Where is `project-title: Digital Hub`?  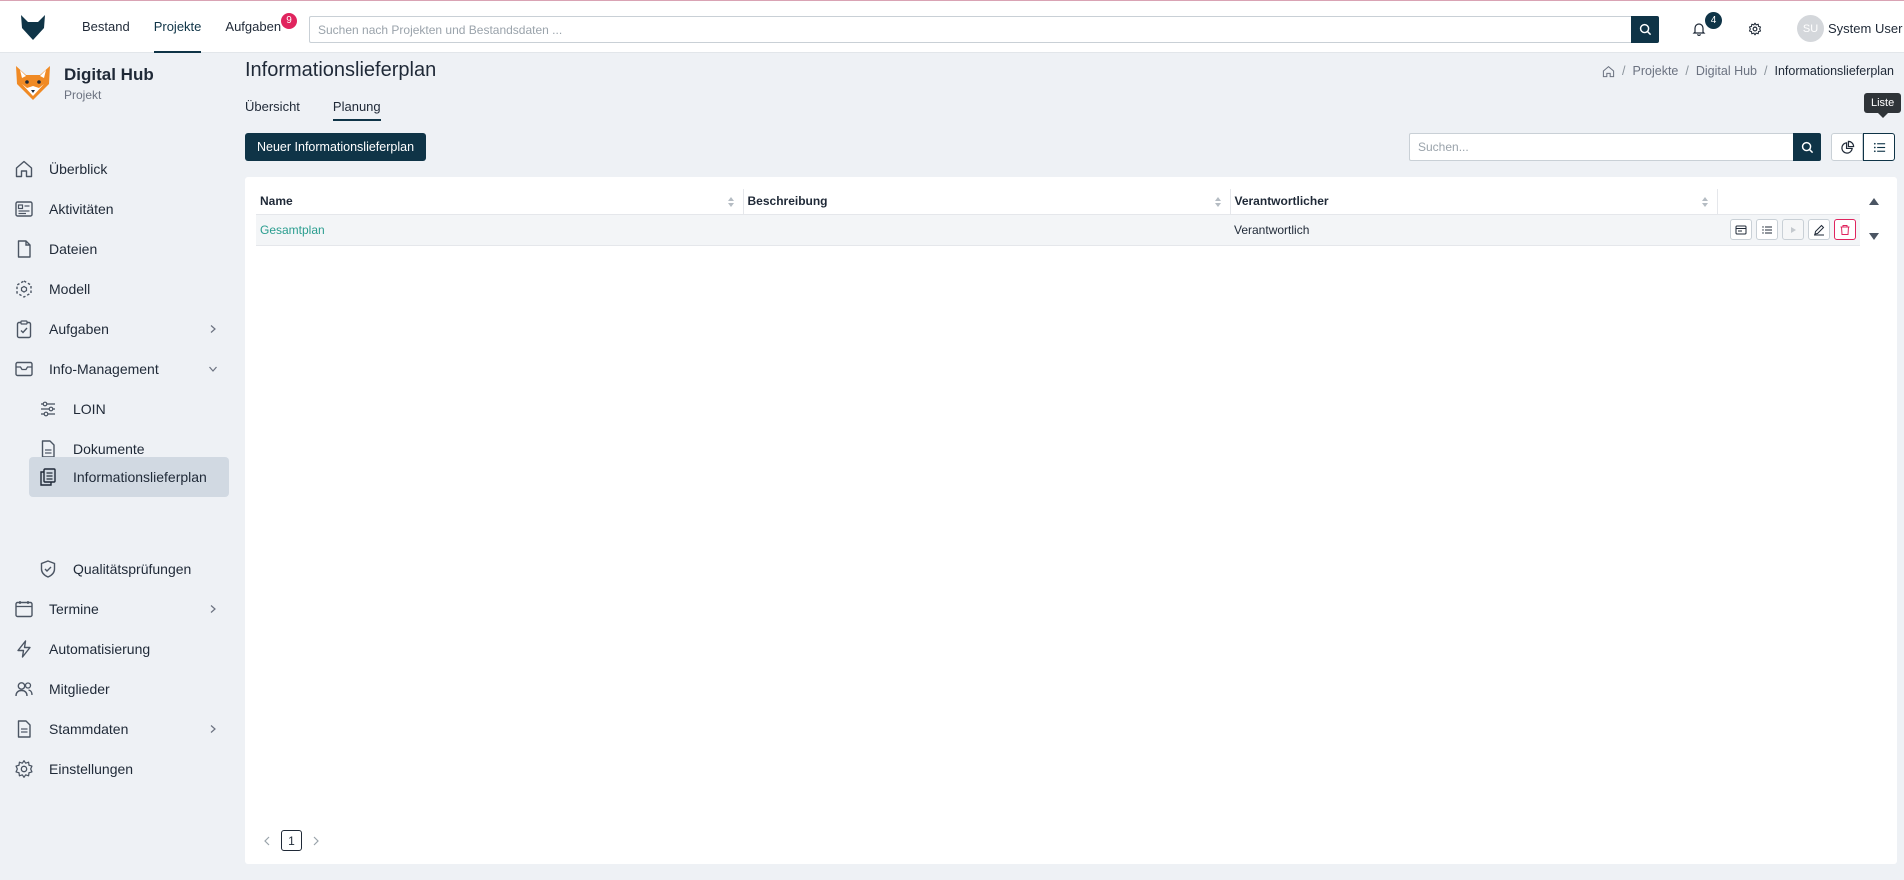 project-title: Digital Hub is located at coordinates (109, 74).